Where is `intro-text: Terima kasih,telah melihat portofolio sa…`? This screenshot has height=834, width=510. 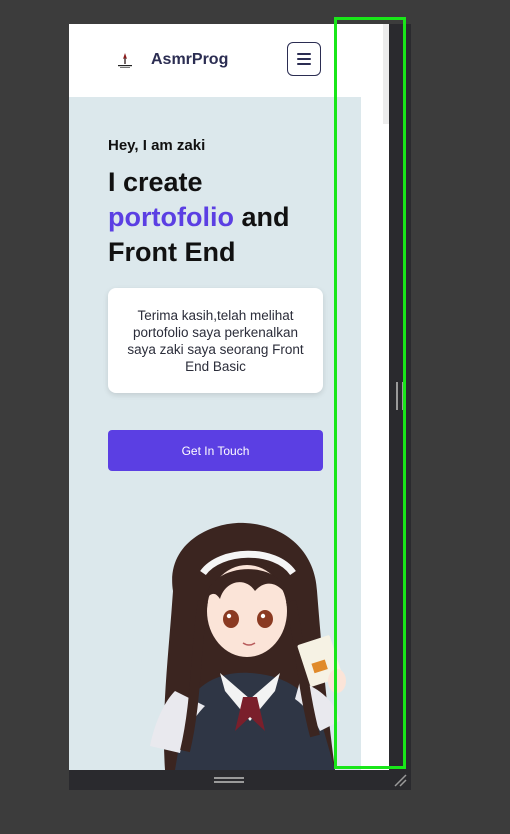 intro-text: Terima kasih,telah melihat portofolio sa… is located at coordinates (215, 340).